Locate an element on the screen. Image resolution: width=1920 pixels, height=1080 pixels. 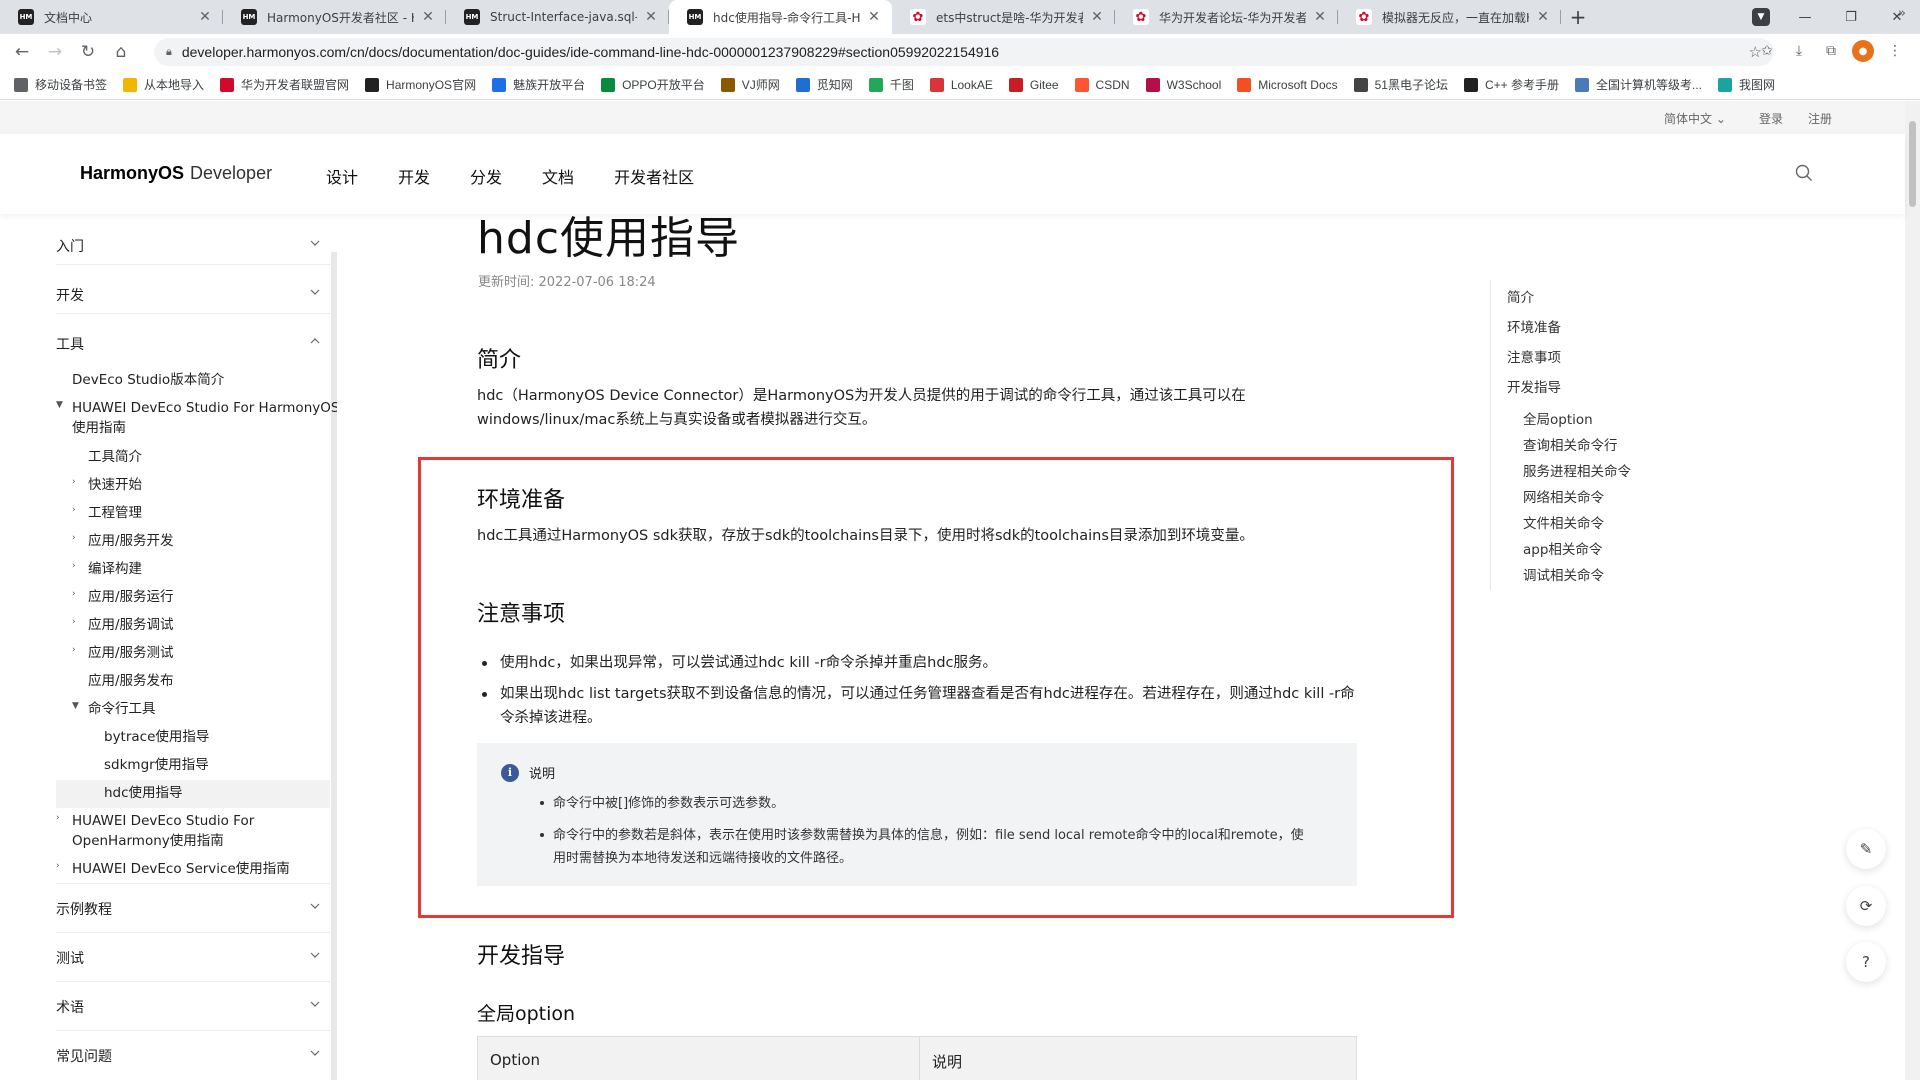
favorites-icon: ✩ is located at coordinates (1767, 51).